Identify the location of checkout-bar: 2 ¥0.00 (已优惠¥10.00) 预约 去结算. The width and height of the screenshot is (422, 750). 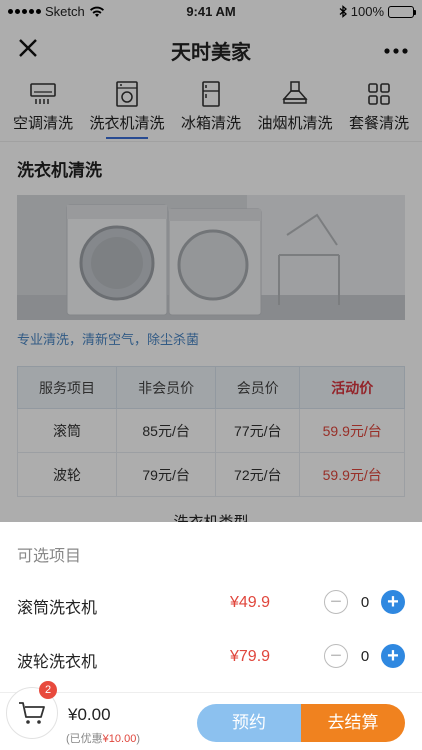
(211, 715).